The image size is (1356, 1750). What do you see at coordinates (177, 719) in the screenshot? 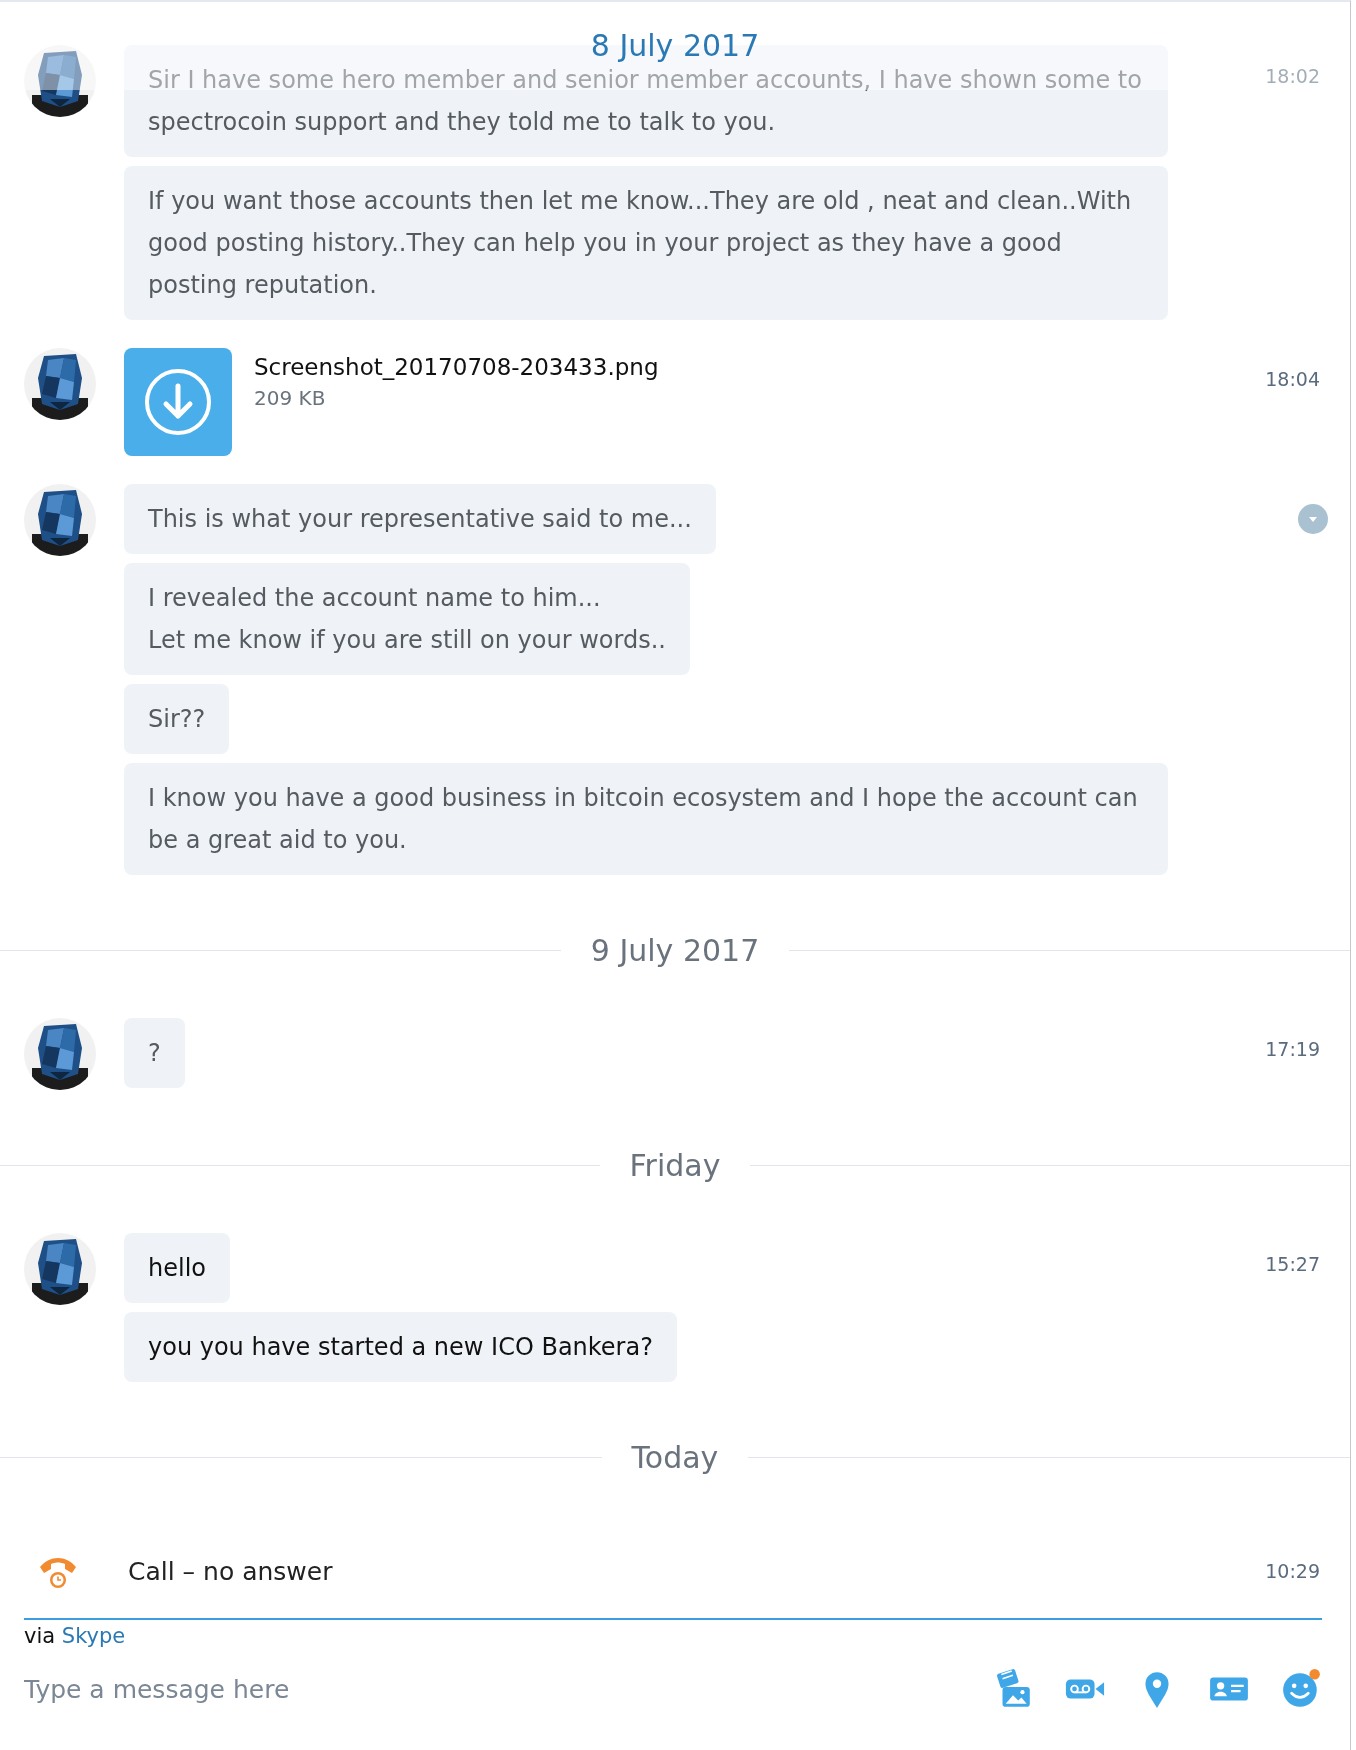
I see `message-bubble: Sir??` at bounding box center [177, 719].